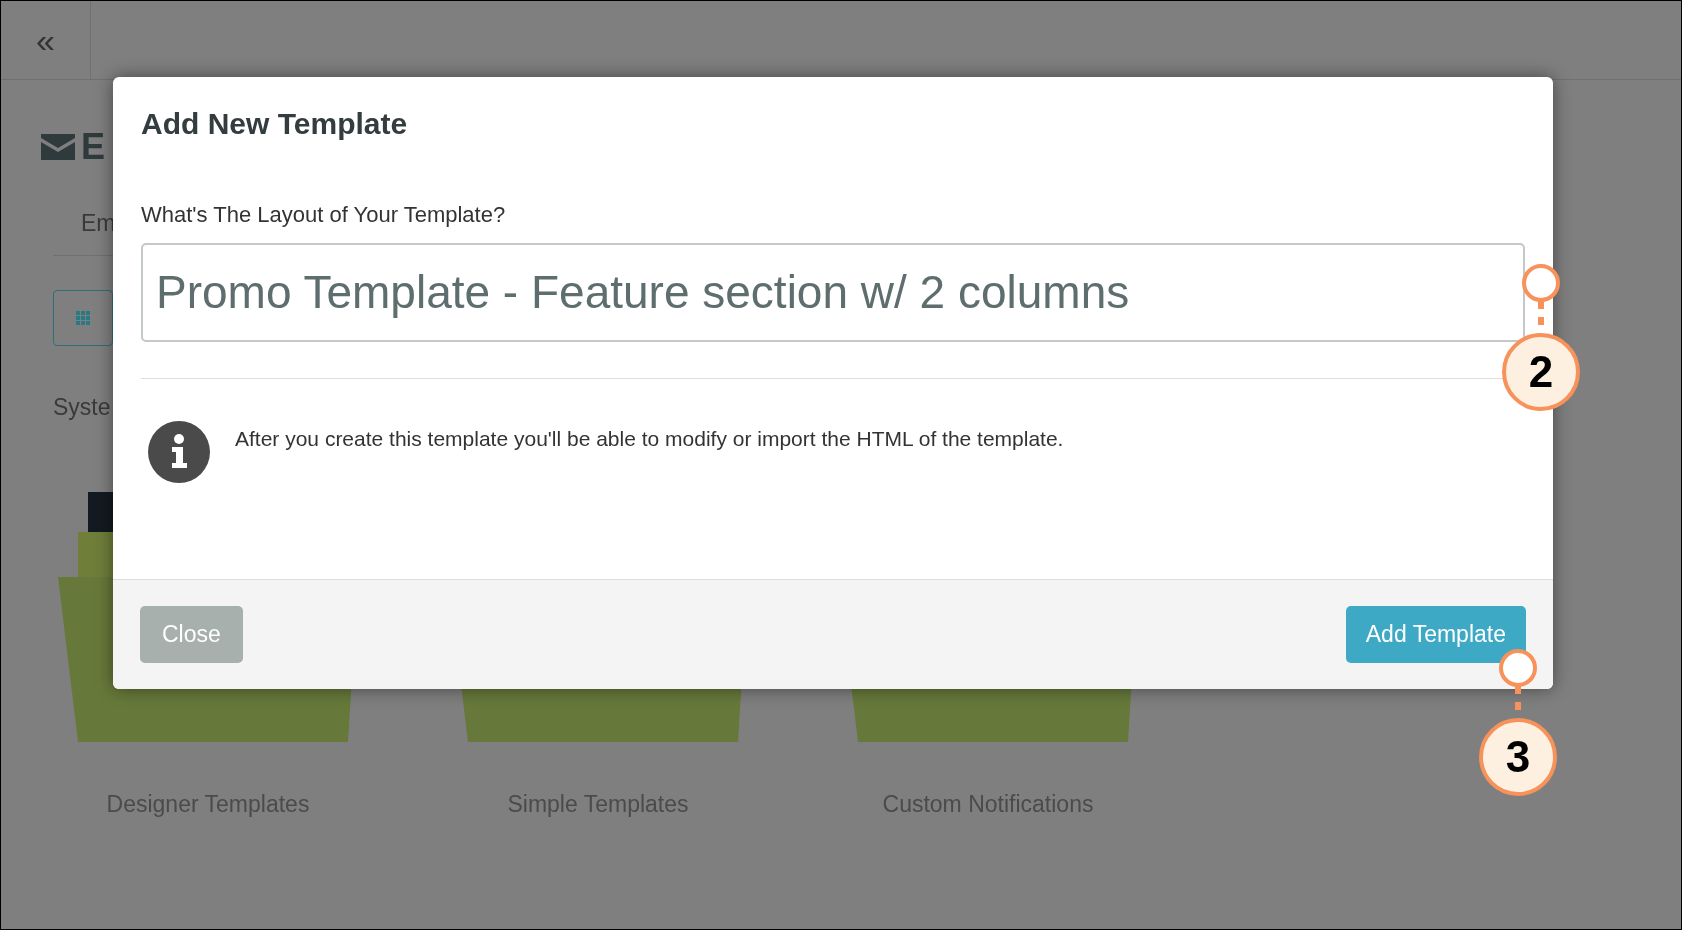 This screenshot has height=930, width=1682. Describe the element at coordinates (46, 40) in the screenshot. I see `collapse-button: «` at that location.